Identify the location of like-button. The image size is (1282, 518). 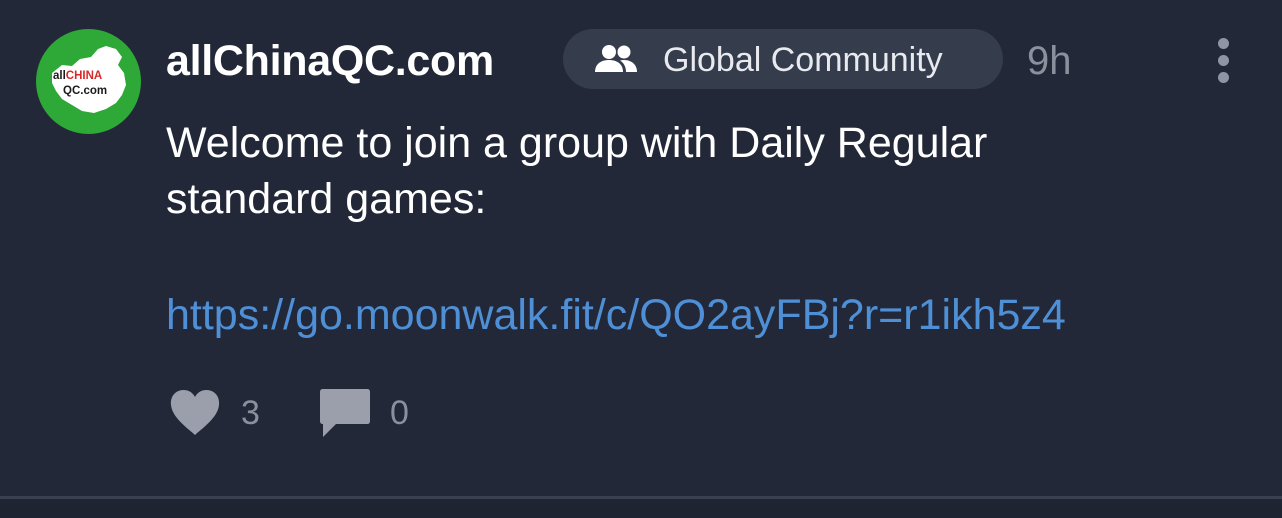
(195, 413).